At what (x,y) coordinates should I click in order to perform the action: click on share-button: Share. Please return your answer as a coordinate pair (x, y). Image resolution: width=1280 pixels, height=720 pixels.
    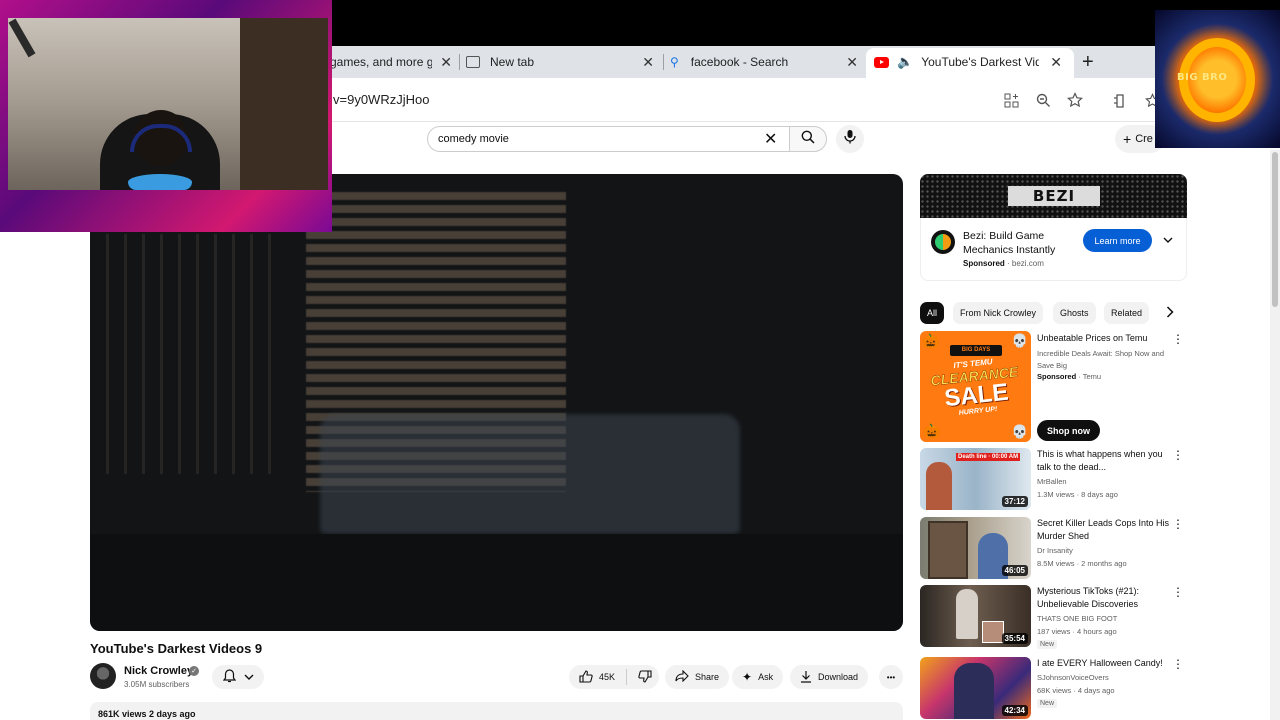
    Looking at the image, I should click on (697, 677).